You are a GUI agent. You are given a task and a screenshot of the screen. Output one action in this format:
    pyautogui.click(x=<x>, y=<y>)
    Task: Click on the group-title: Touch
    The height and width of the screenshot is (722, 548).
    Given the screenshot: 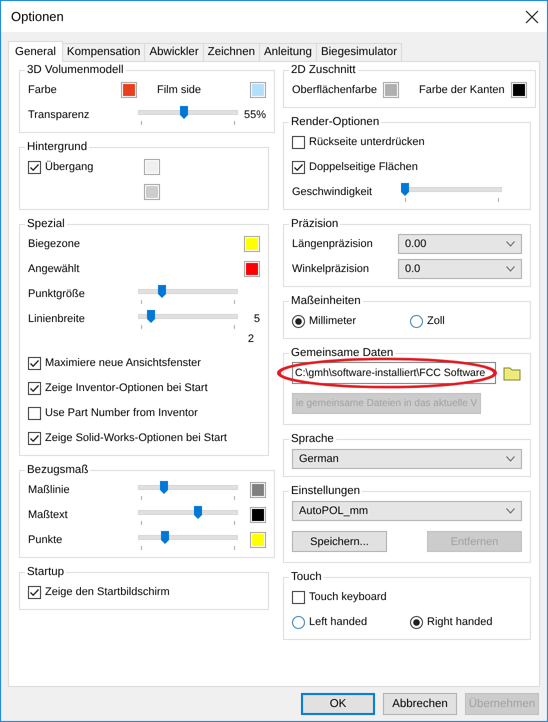 What is the action you would take?
    pyautogui.click(x=306, y=577)
    